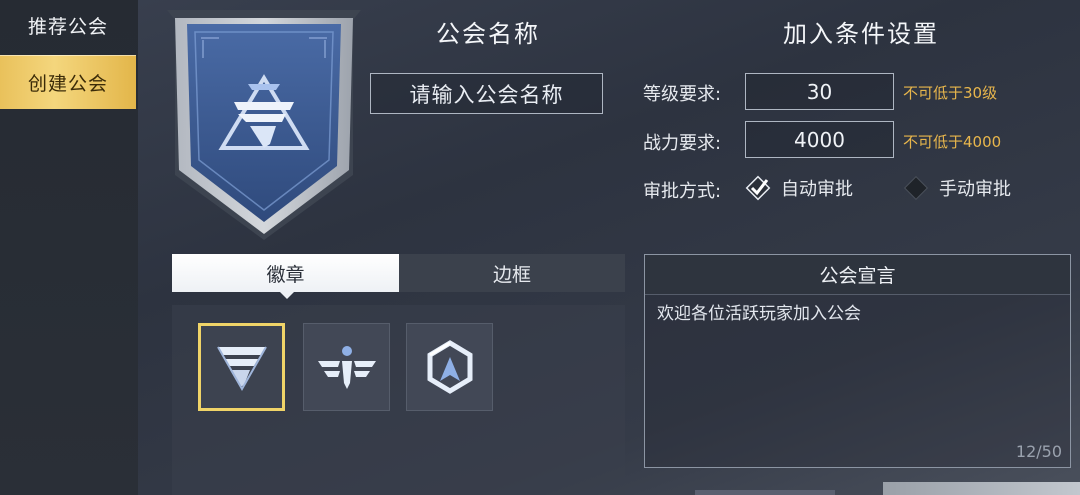 The width and height of the screenshot is (1080, 495). Describe the element at coordinates (861, 34) in the screenshot. I see `join-conditions-title: 加入条件设置` at that location.